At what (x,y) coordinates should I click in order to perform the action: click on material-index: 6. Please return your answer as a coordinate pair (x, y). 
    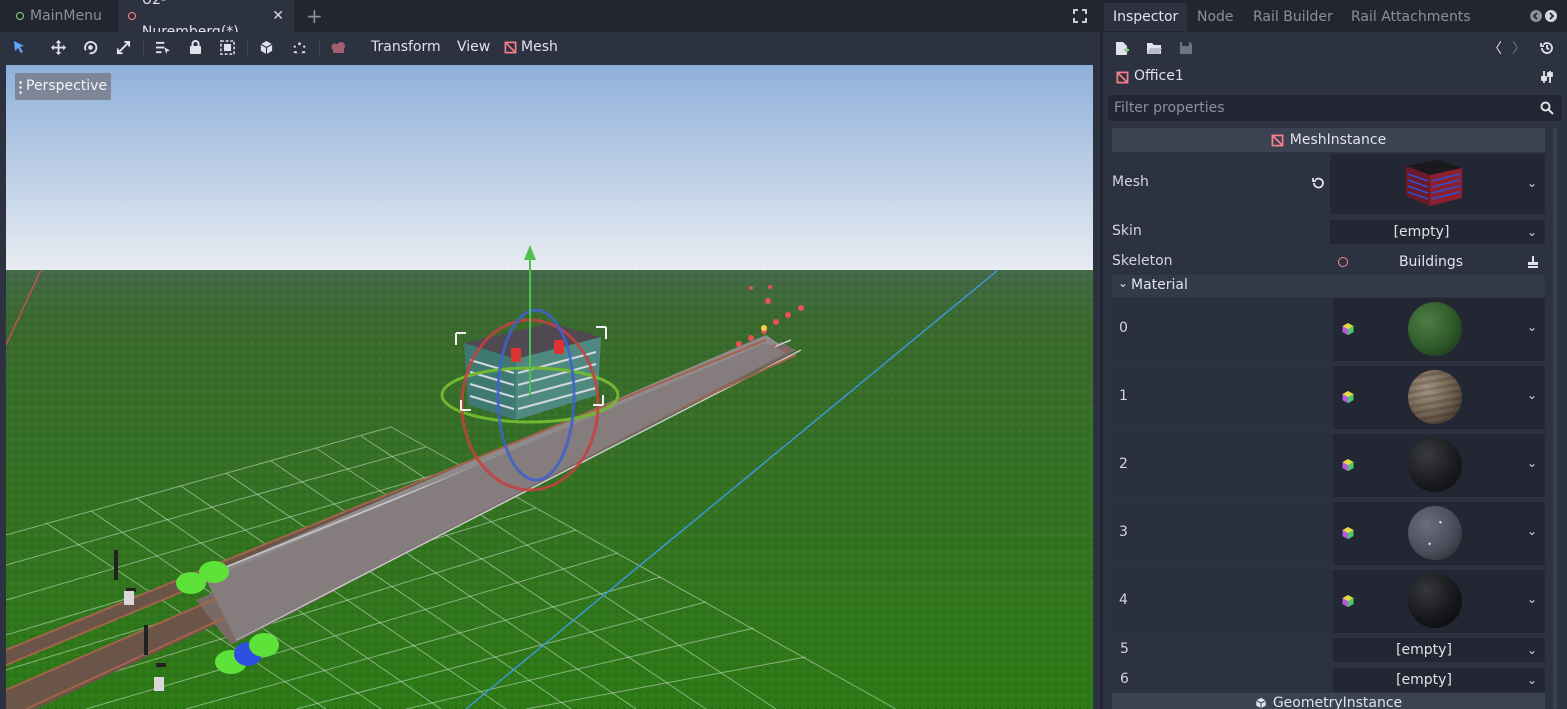
    Looking at the image, I should click on (1124, 679).